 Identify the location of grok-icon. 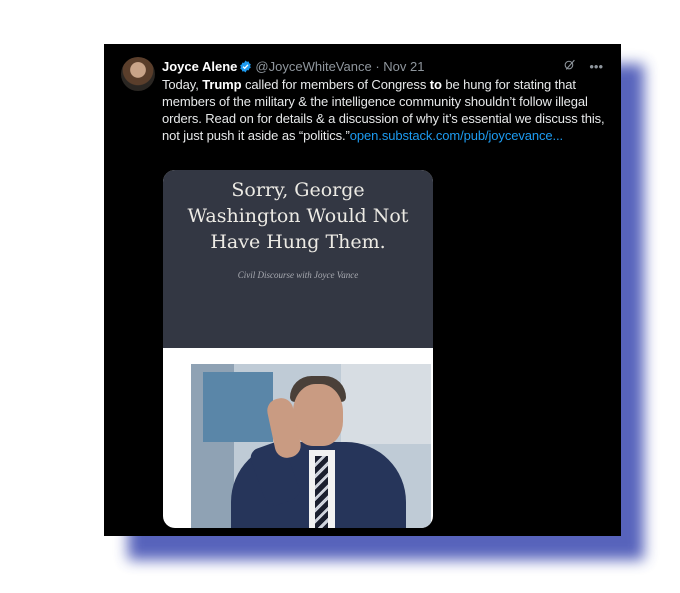
(569, 66).